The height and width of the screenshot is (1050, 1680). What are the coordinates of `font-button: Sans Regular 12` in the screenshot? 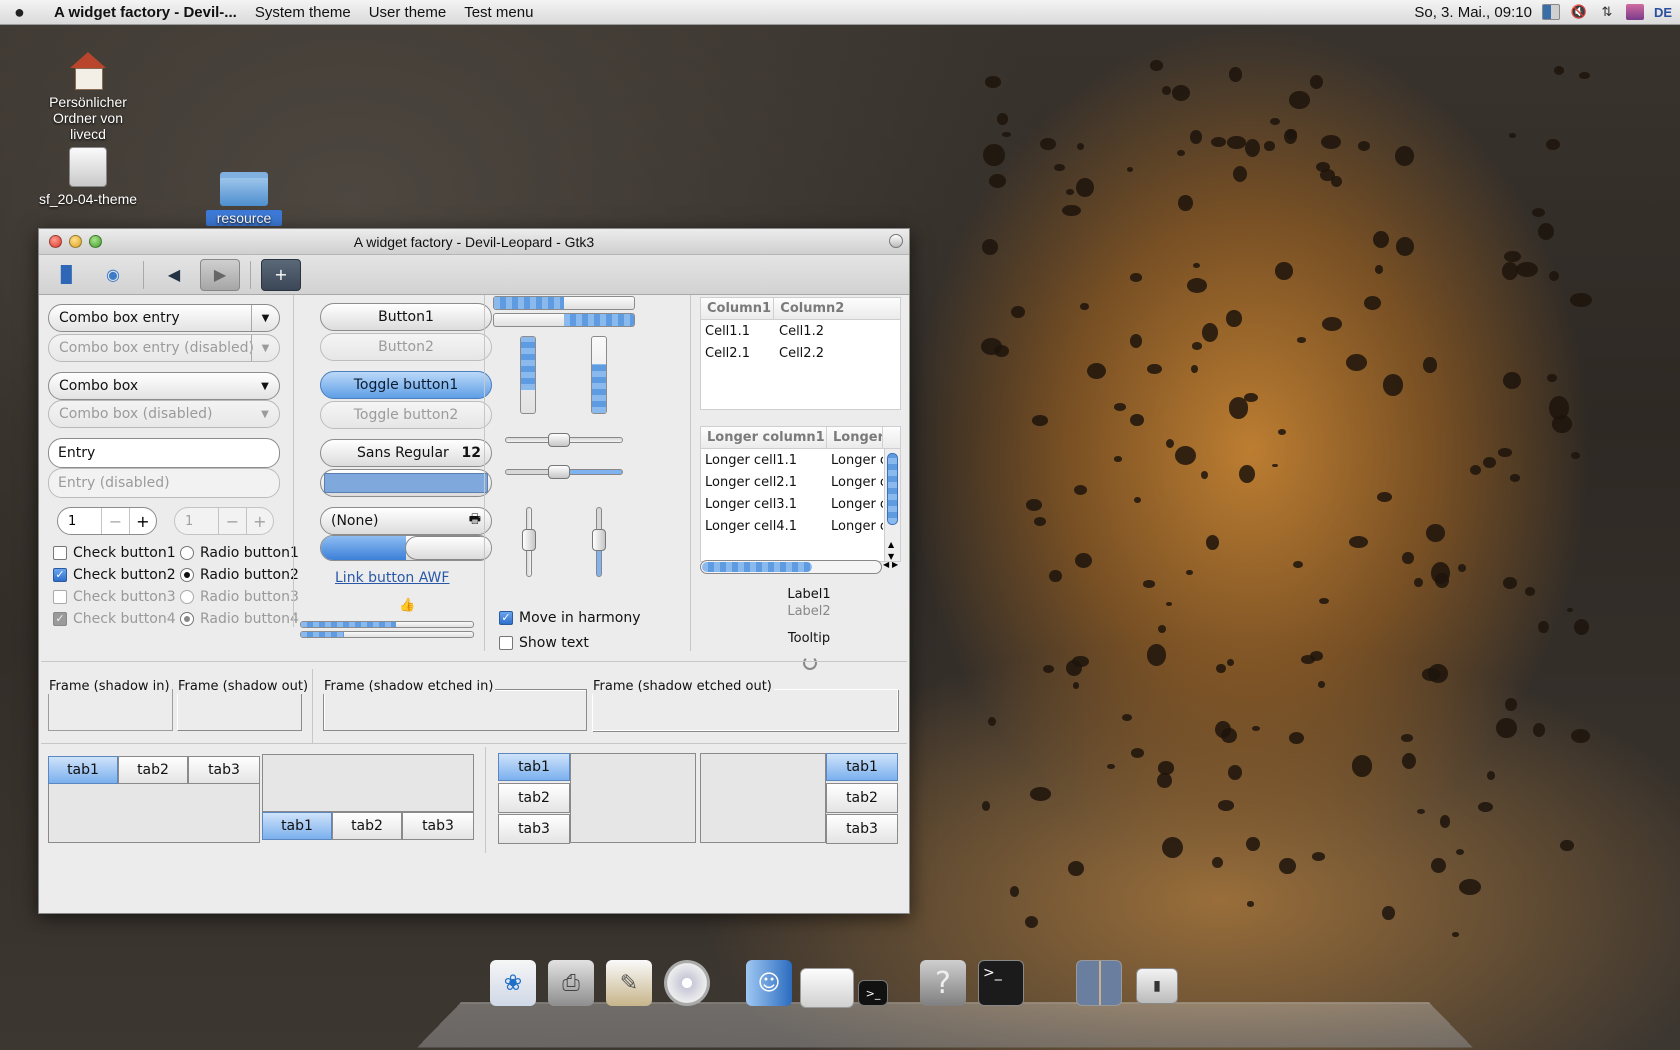 It's located at (406, 453).